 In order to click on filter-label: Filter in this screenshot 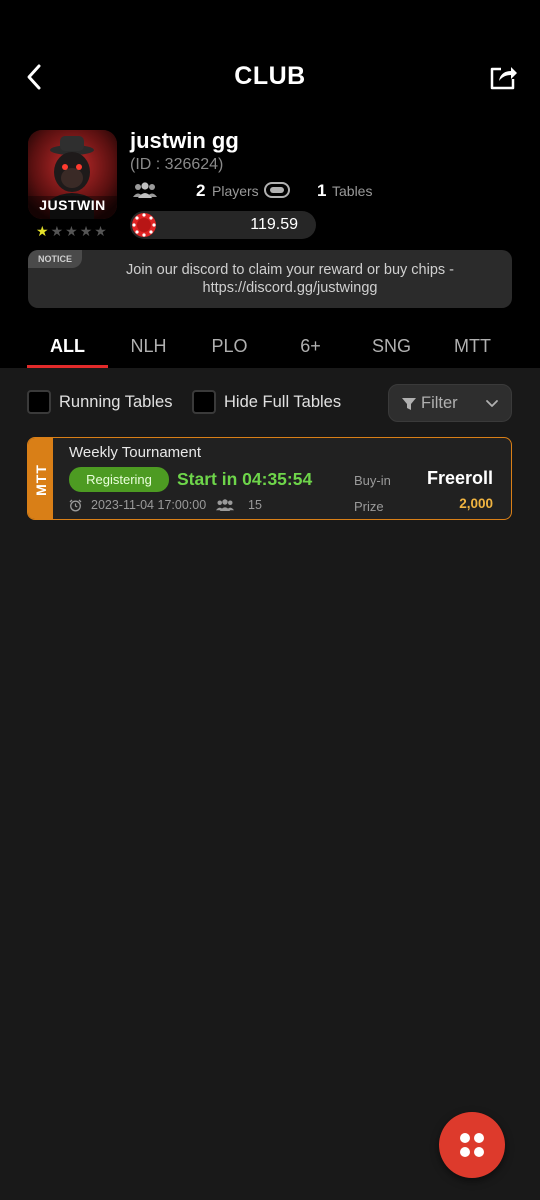, I will do `click(439, 403)`.